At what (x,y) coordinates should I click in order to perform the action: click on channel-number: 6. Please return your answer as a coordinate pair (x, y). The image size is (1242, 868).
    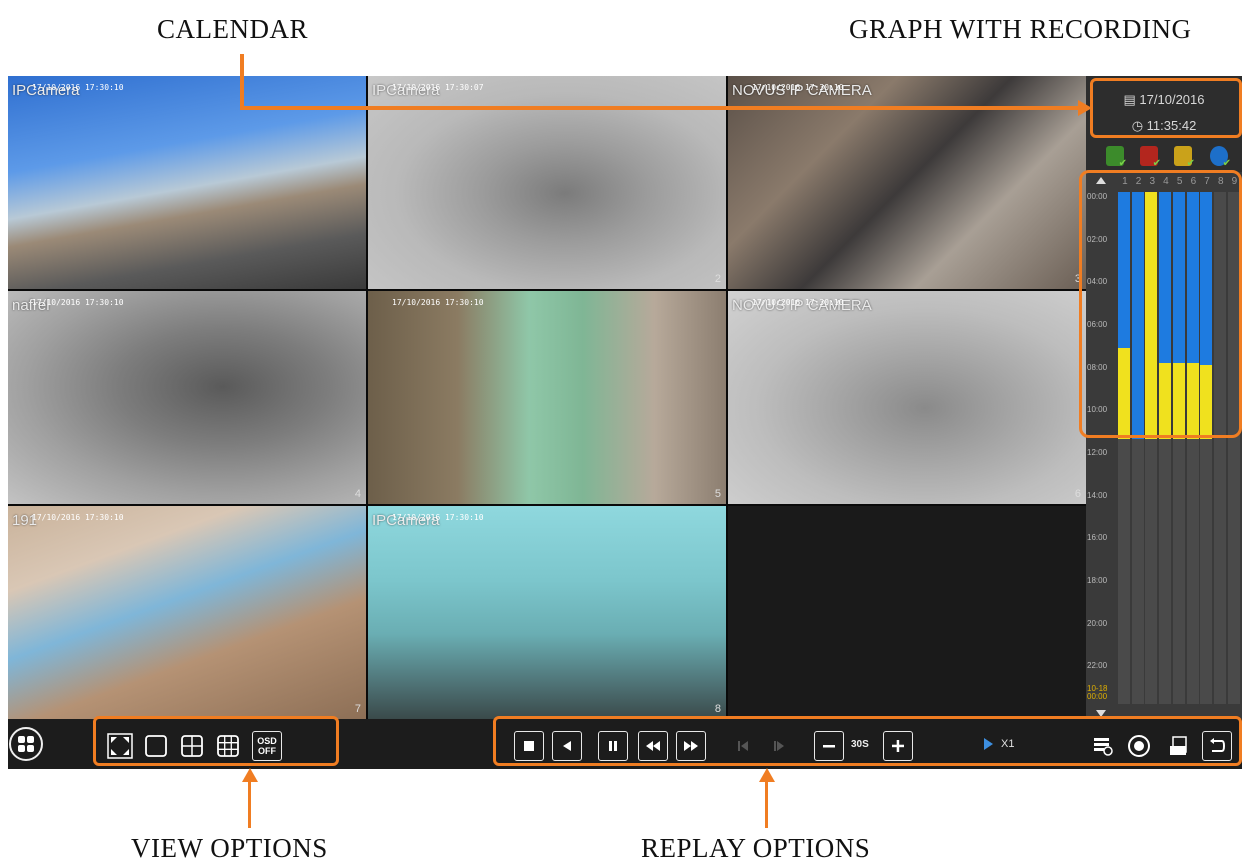
    Looking at the image, I should click on (1077, 494).